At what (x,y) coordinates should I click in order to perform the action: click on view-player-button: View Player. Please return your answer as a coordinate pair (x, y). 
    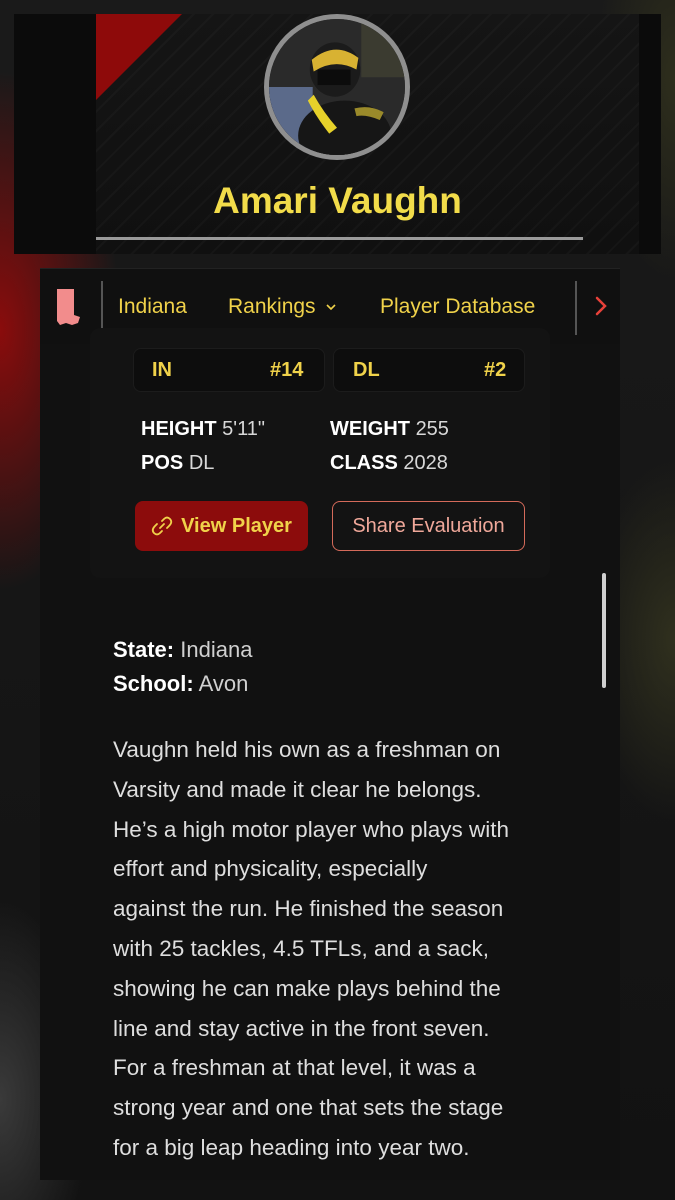
    Looking at the image, I should click on (221, 526).